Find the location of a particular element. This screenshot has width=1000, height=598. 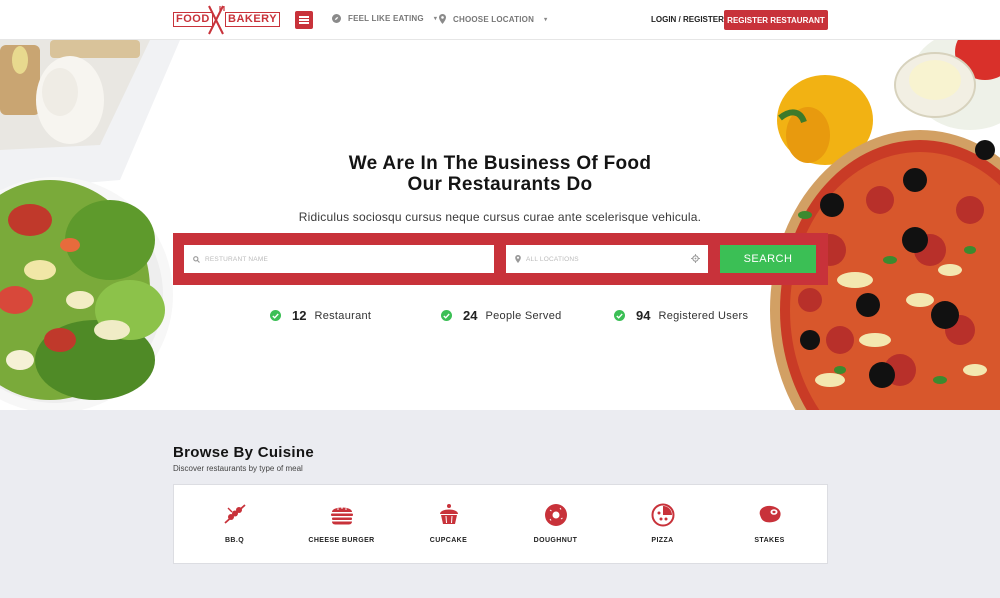

hamburger-menu-button is located at coordinates (304, 20).